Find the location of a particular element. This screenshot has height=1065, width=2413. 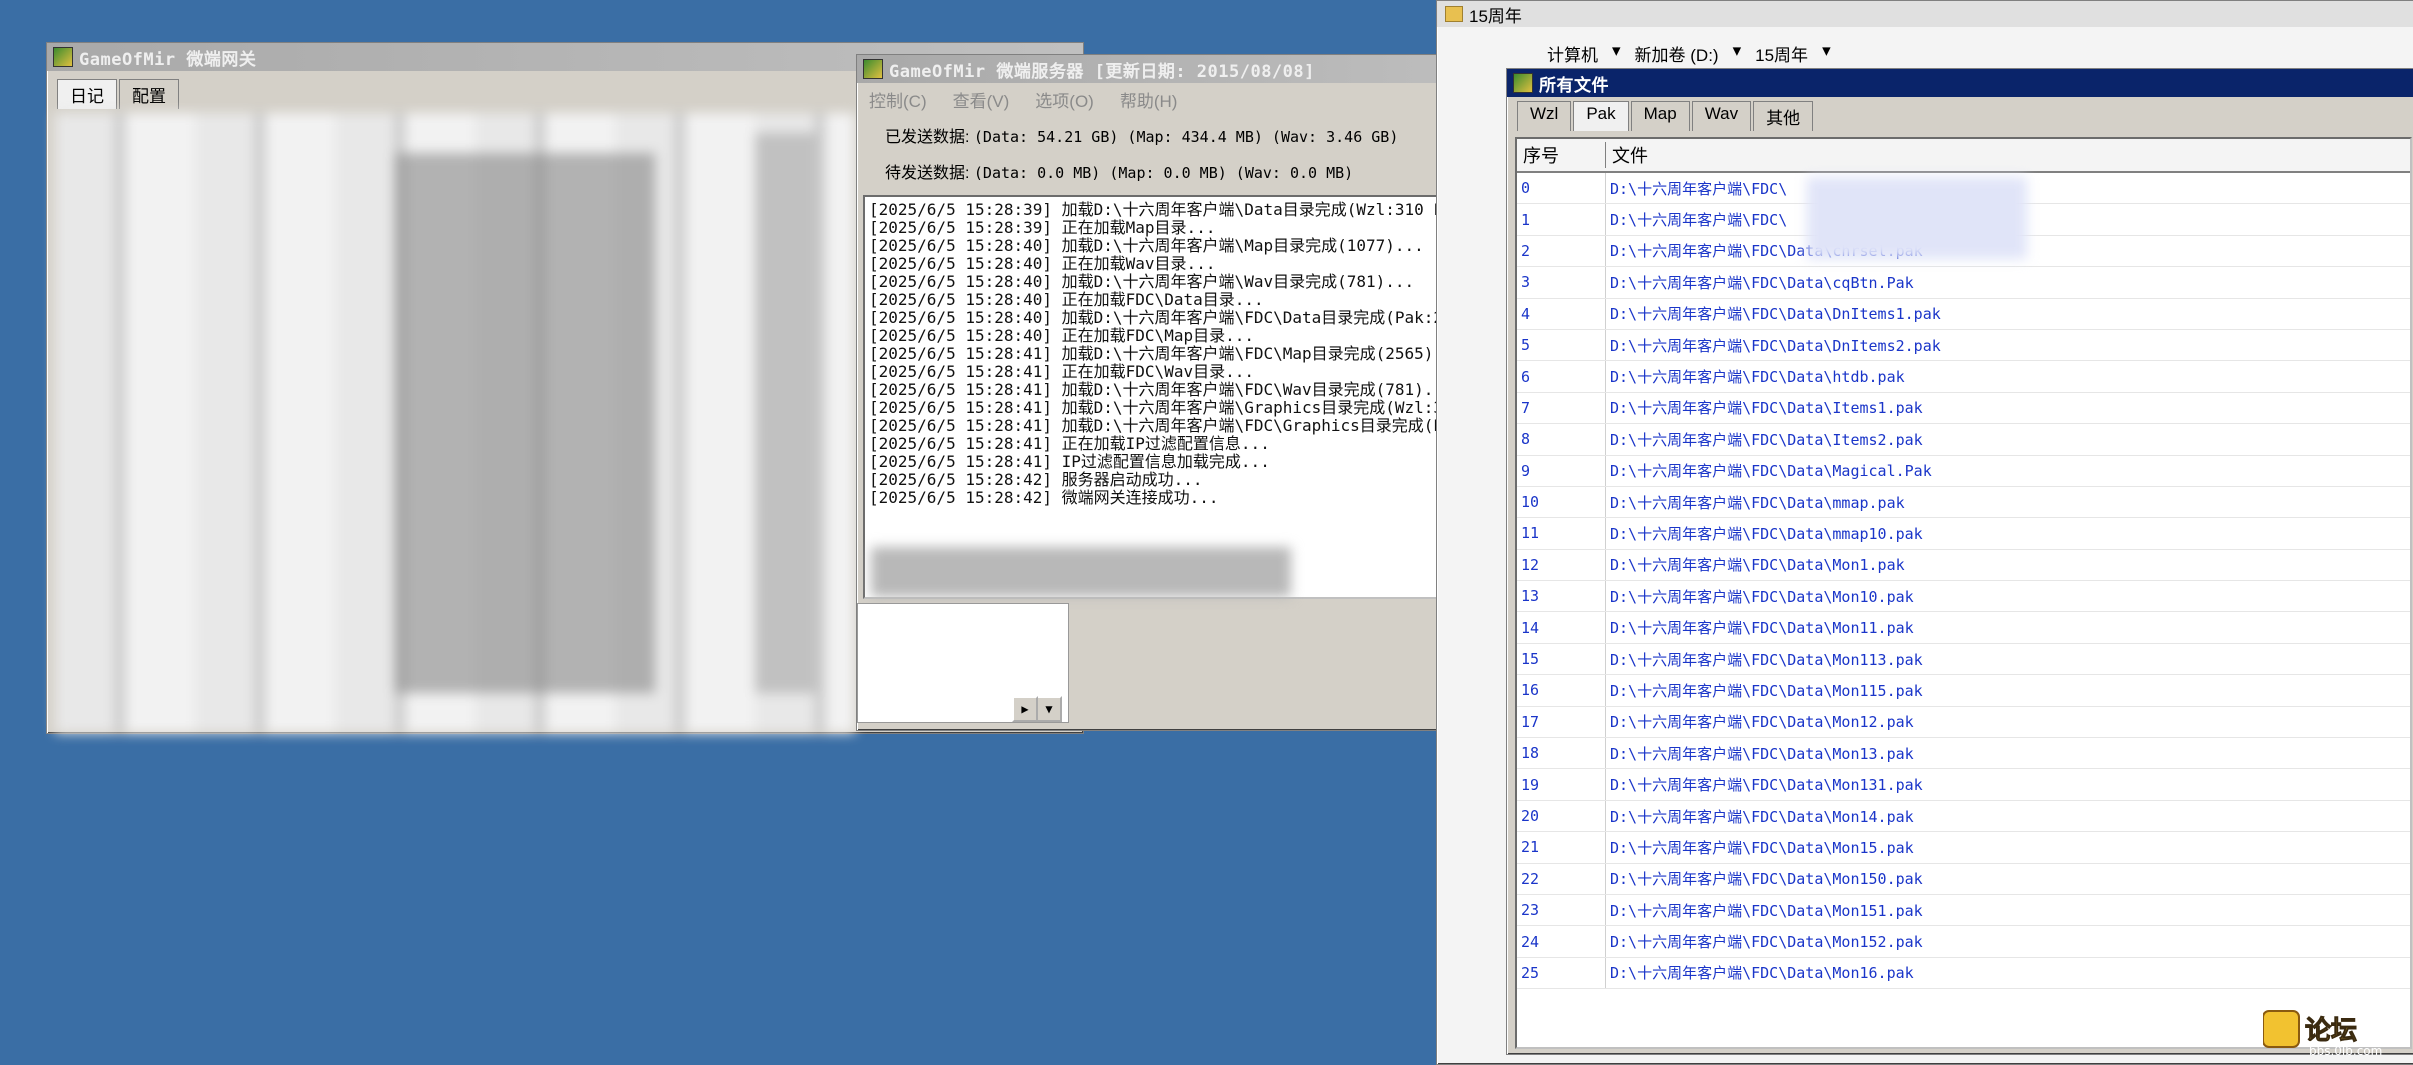

menu-help: 帮助(H) is located at coordinates (1149, 99).